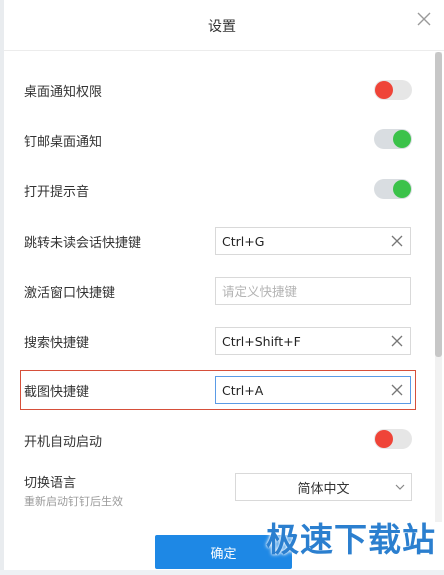  What do you see at coordinates (219, 90) in the screenshot?
I see `setting-desktop-notify: 桌面通知权限` at bounding box center [219, 90].